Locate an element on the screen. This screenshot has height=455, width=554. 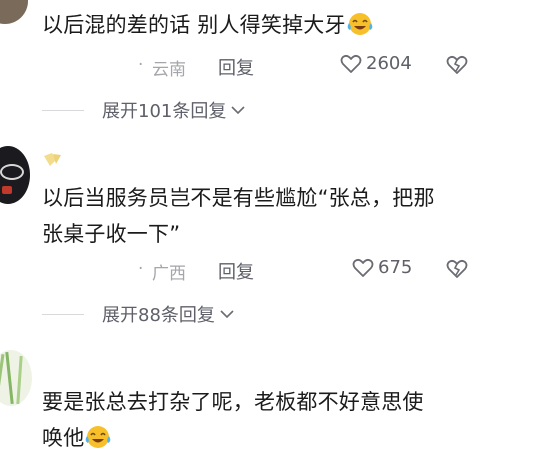
like-button: 675 is located at coordinates (382, 267).